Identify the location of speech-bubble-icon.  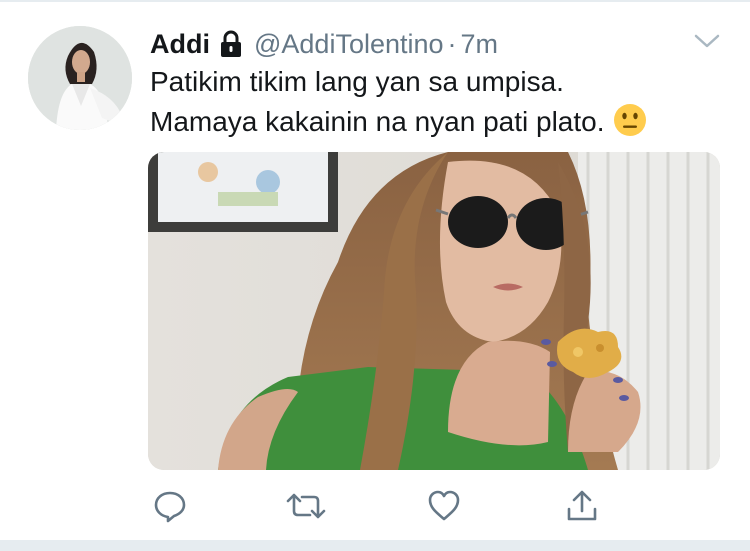
(170, 508).